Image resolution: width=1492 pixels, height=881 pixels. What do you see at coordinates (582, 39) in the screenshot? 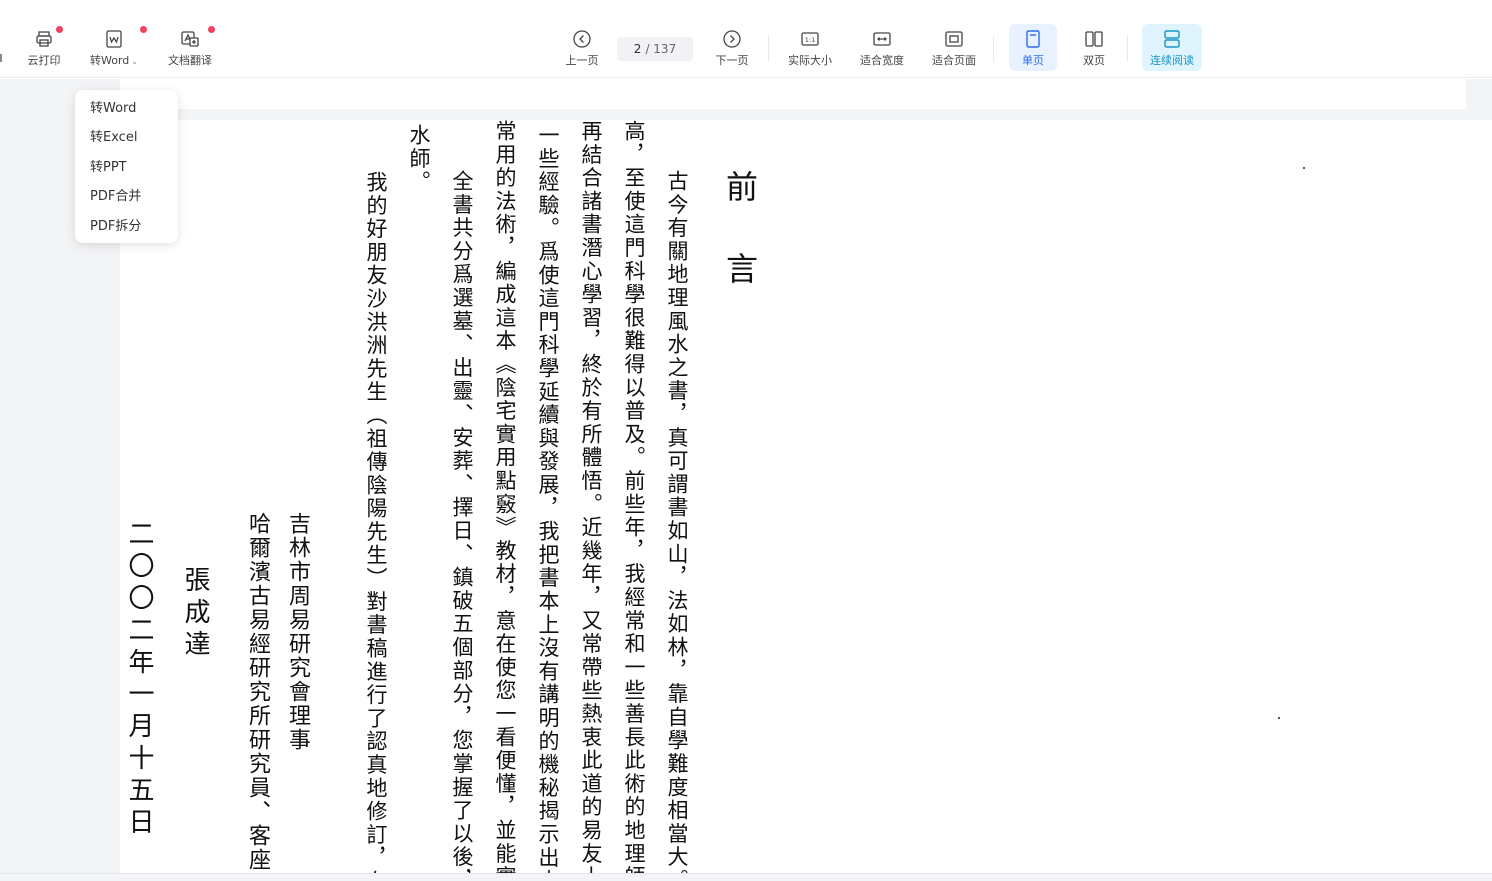
I see `chevron-left-circle-icon` at bounding box center [582, 39].